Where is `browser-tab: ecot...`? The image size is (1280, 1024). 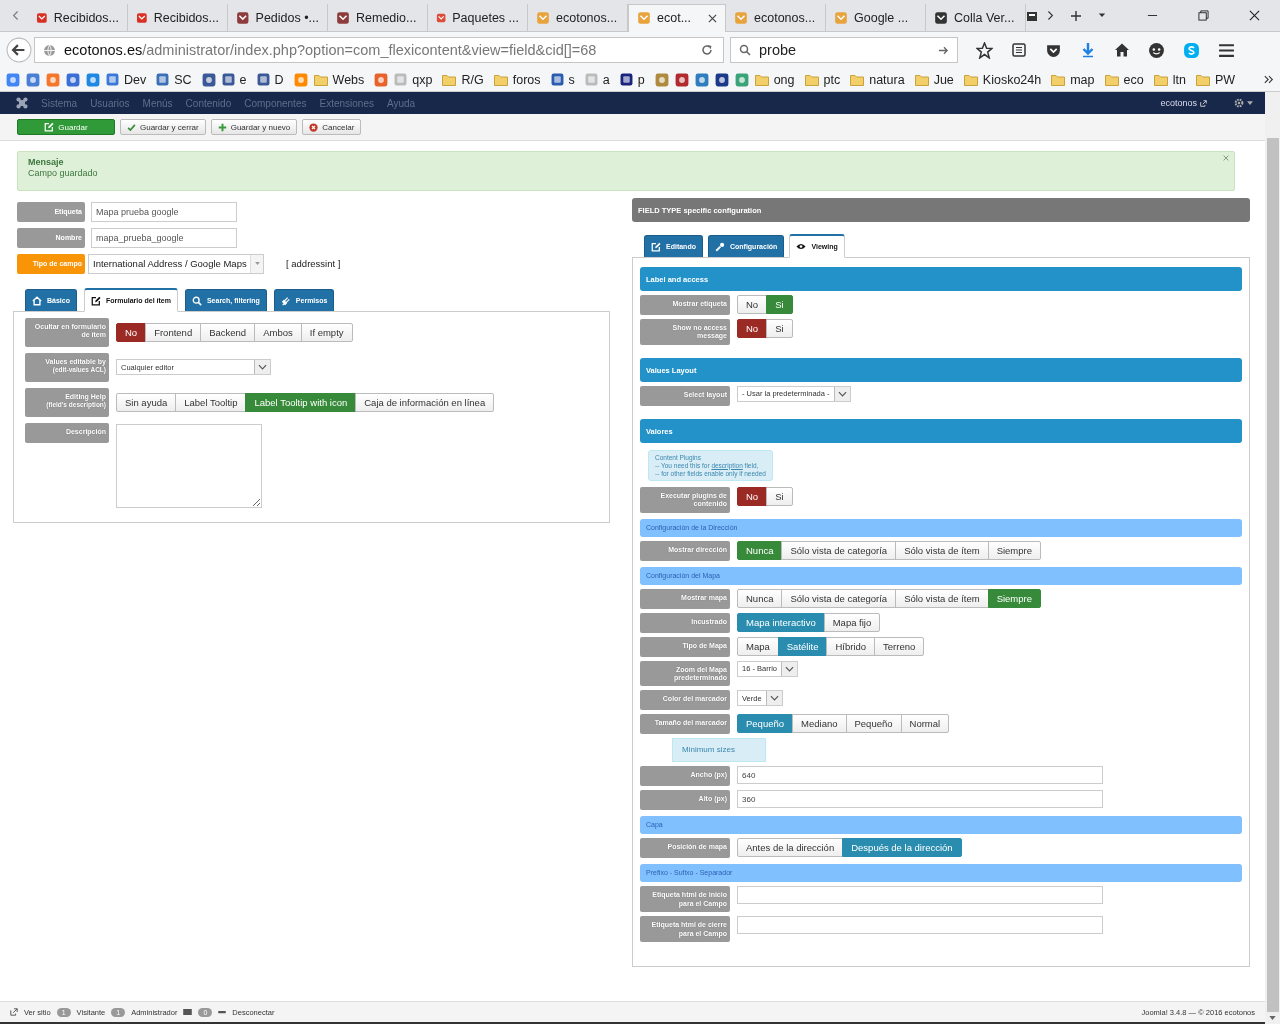 browser-tab: ecot... is located at coordinates (677, 17).